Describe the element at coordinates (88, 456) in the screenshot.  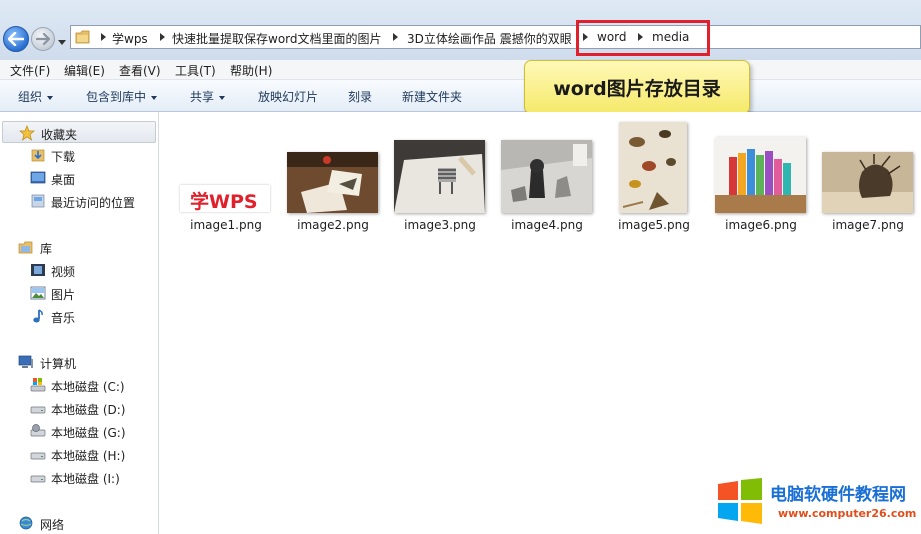
I see `nav-drive-label: 本地磁盘 (H:)` at that location.